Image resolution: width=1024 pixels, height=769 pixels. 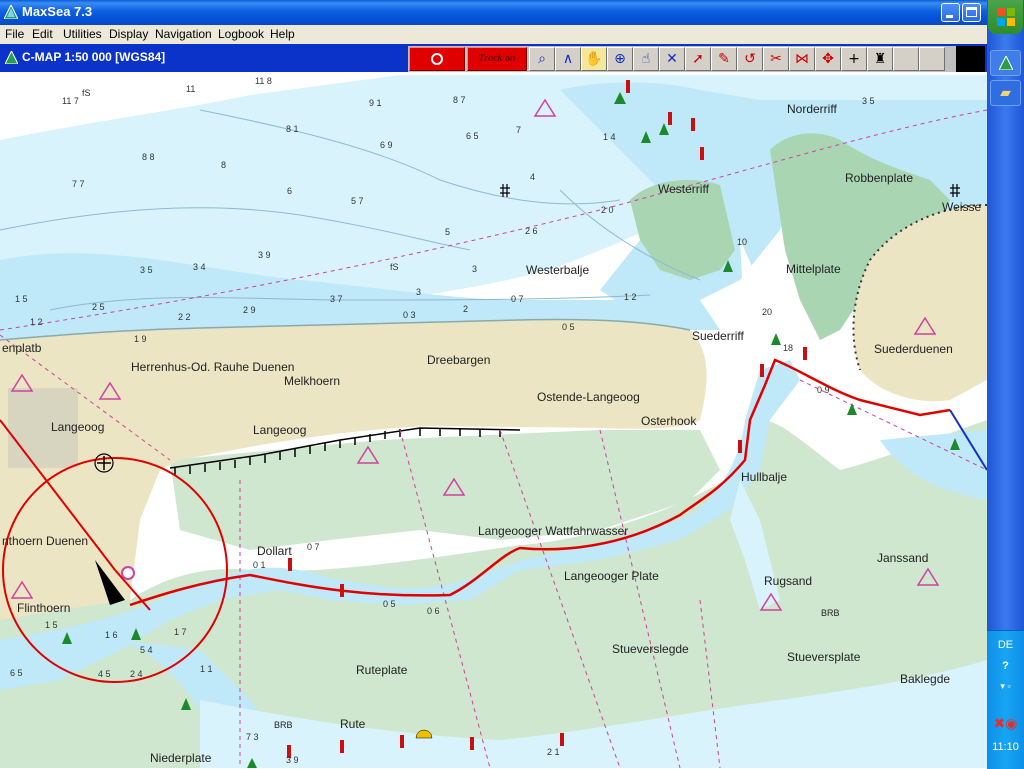 I want to click on start-button, so click(x=1005, y=17).